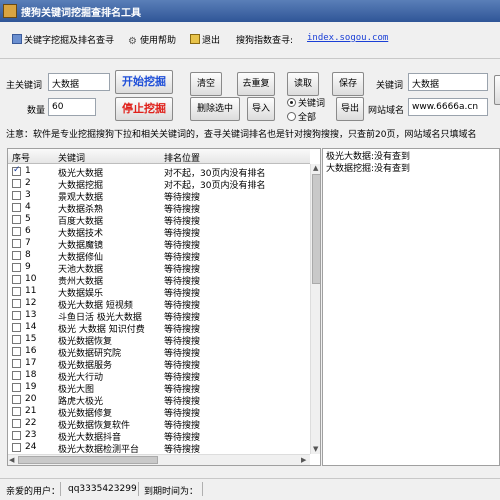  Describe the element at coordinates (159, 376) in the screenshot. I see `table-row: 18 极光大行动 等待搜搜` at that location.